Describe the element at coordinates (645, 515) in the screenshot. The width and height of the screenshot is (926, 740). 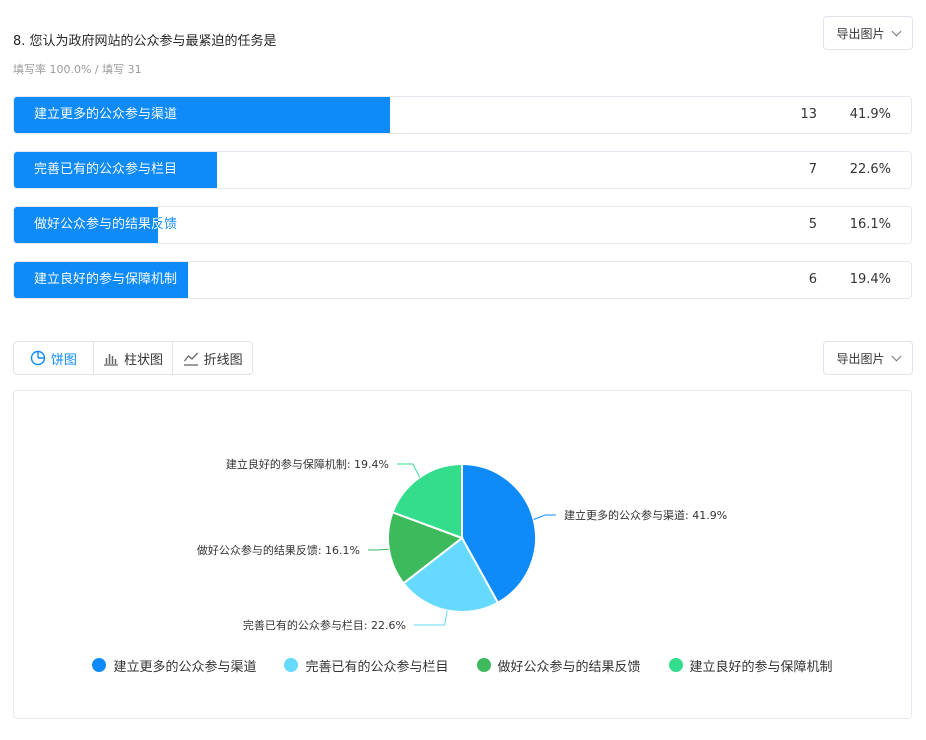
I see `slice-label: 建立更多的公众参与渠道: 41.9%` at that location.